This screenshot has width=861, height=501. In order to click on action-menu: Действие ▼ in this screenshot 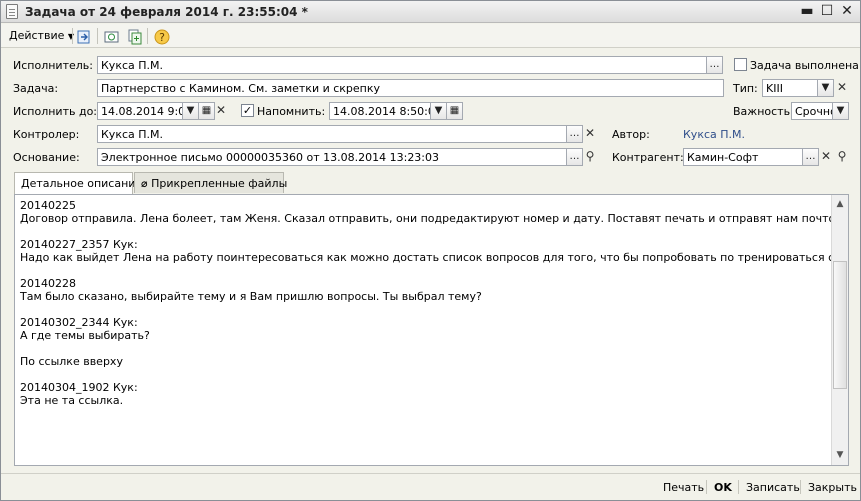, I will do `click(41, 35)`.